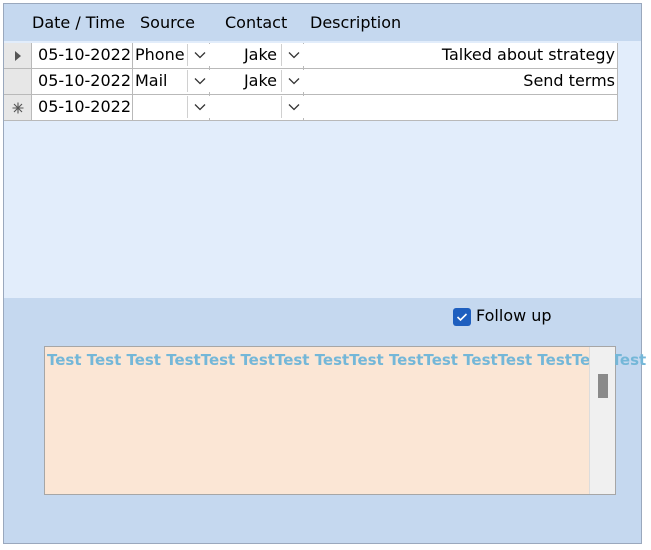 This screenshot has height=550, width=651. I want to click on column-header-bar: Date / Time Source Contact Description, so click(322, 22).